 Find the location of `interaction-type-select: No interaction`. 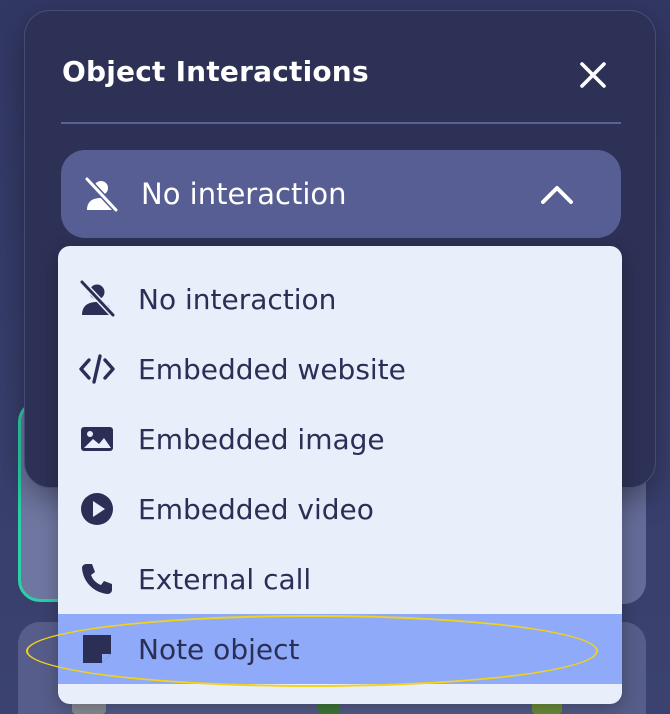

interaction-type-select: No interaction is located at coordinates (341, 194).